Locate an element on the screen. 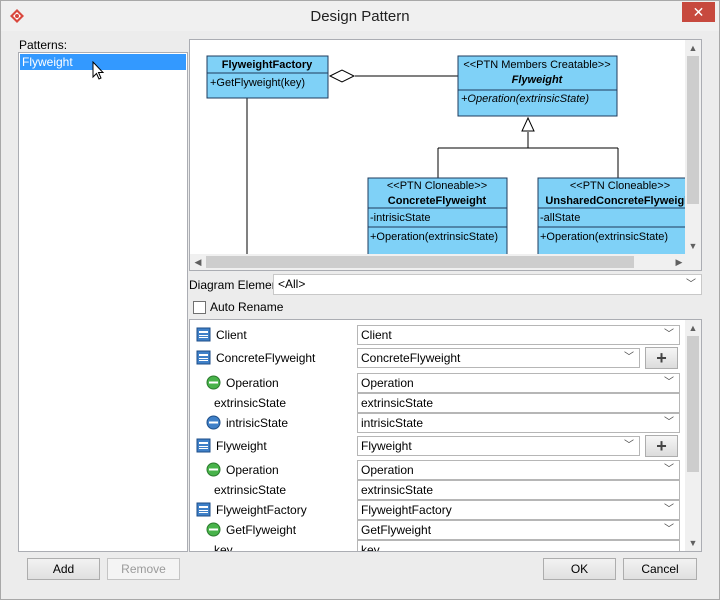 This screenshot has width=720, height=600. remove-button: Remove is located at coordinates (143, 569).